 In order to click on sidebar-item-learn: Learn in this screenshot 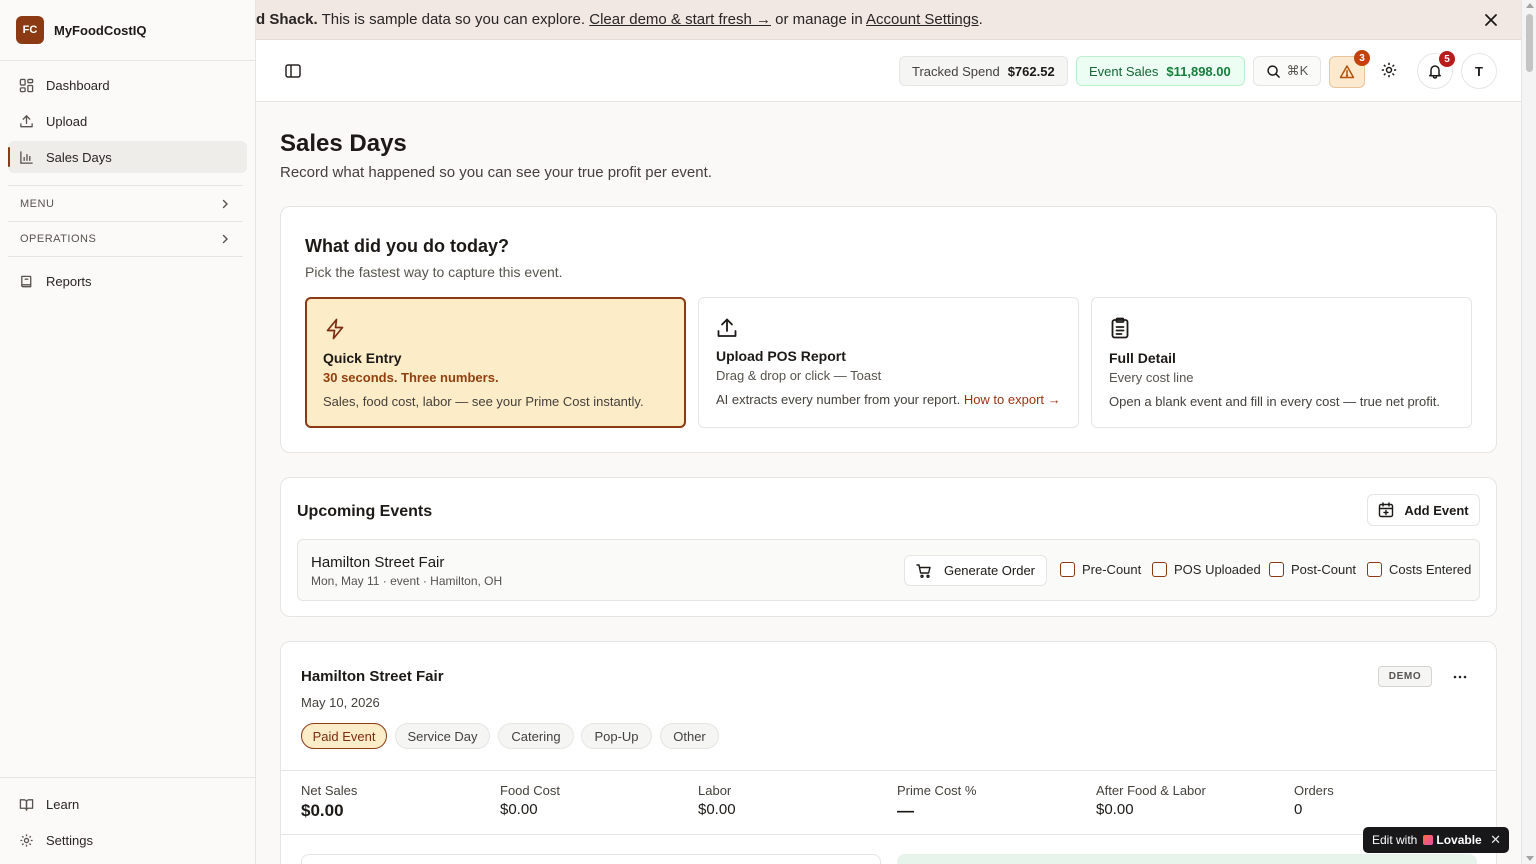, I will do `click(128, 804)`.